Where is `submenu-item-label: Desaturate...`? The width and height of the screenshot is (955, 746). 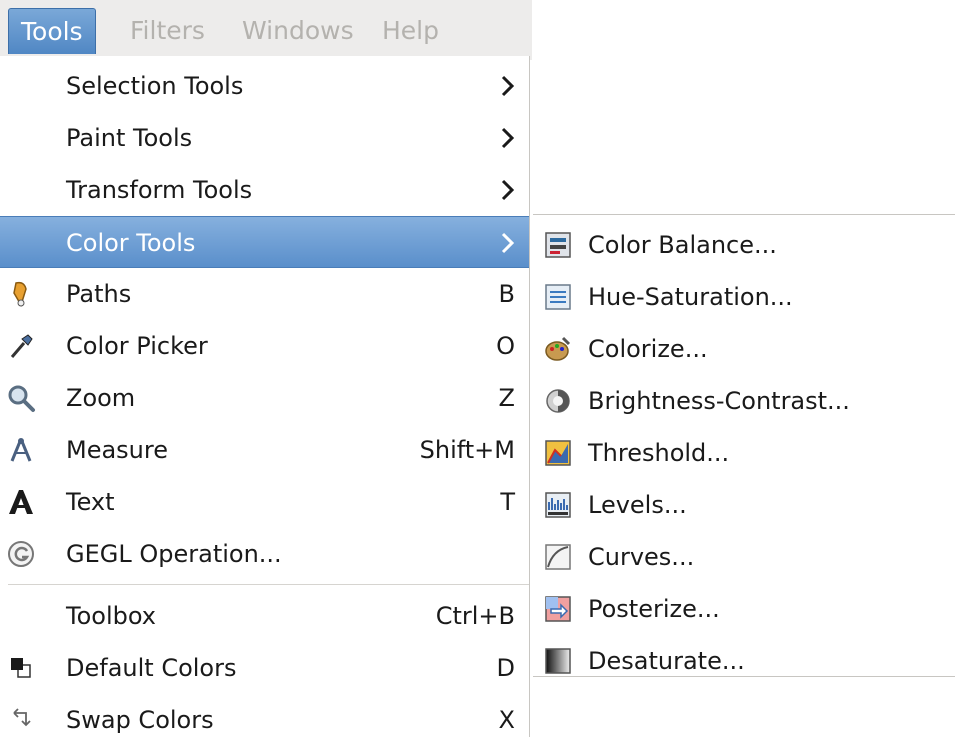
submenu-item-label: Desaturate... is located at coordinates (666, 661).